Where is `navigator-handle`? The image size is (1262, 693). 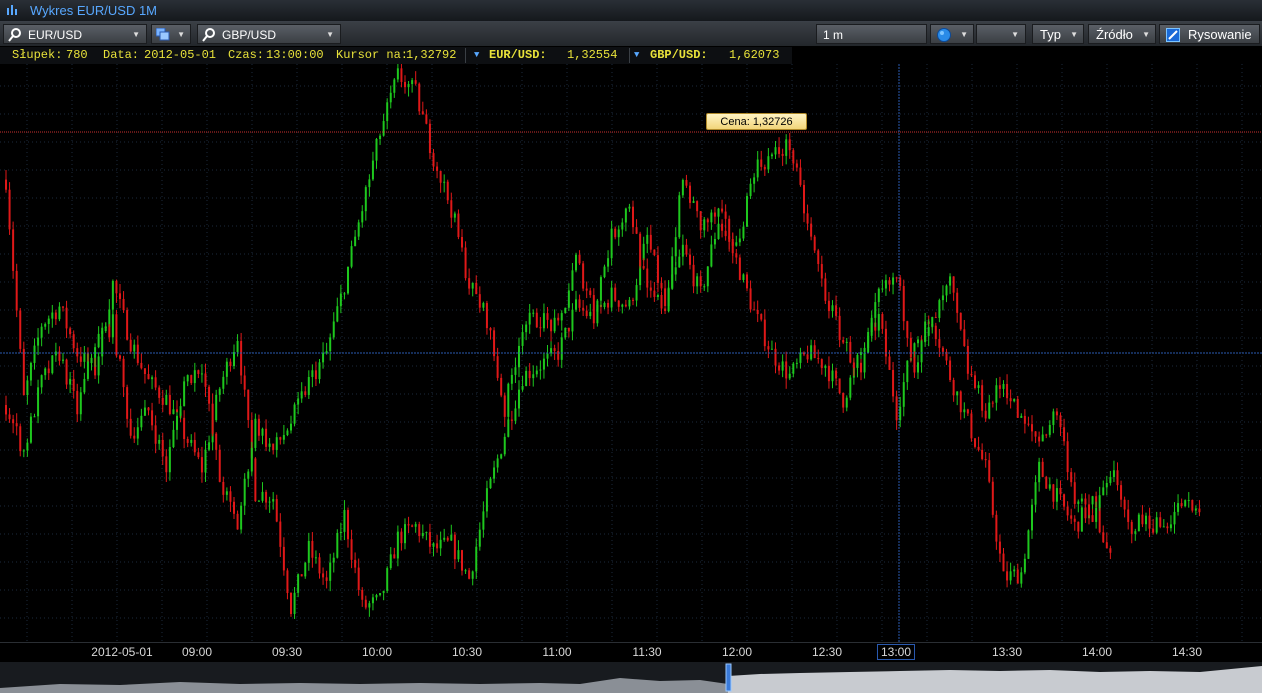
navigator-handle is located at coordinates (728, 677).